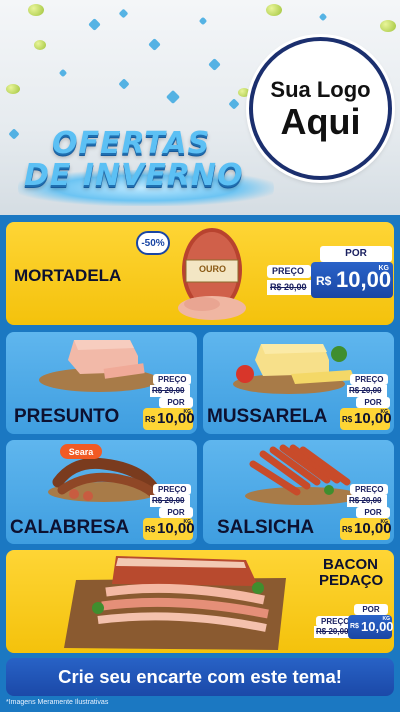 This screenshot has width=400, height=712. What do you see at coordinates (131, 143) in the screenshot?
I see `title-line-1: OFERTAS` at bounding box center [131, 143].